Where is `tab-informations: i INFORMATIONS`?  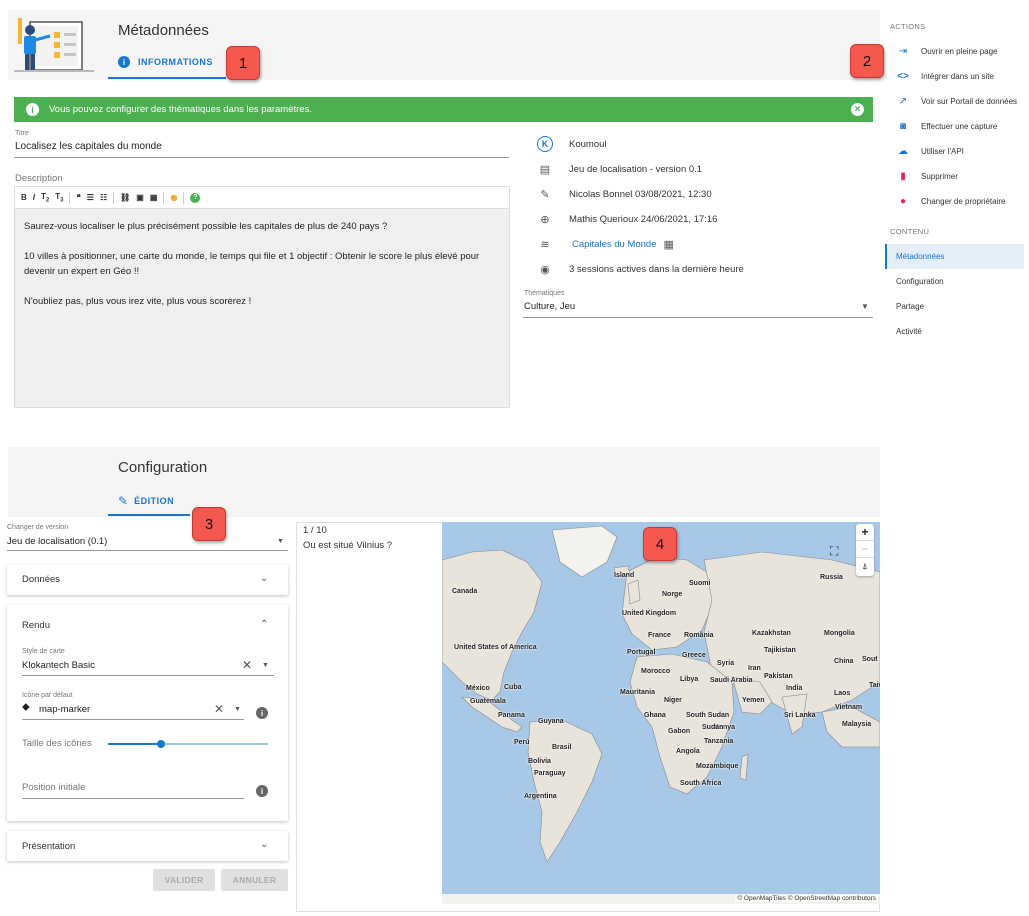 tab-informations: i INFORMATIONS is located at coordinates (165, 62).